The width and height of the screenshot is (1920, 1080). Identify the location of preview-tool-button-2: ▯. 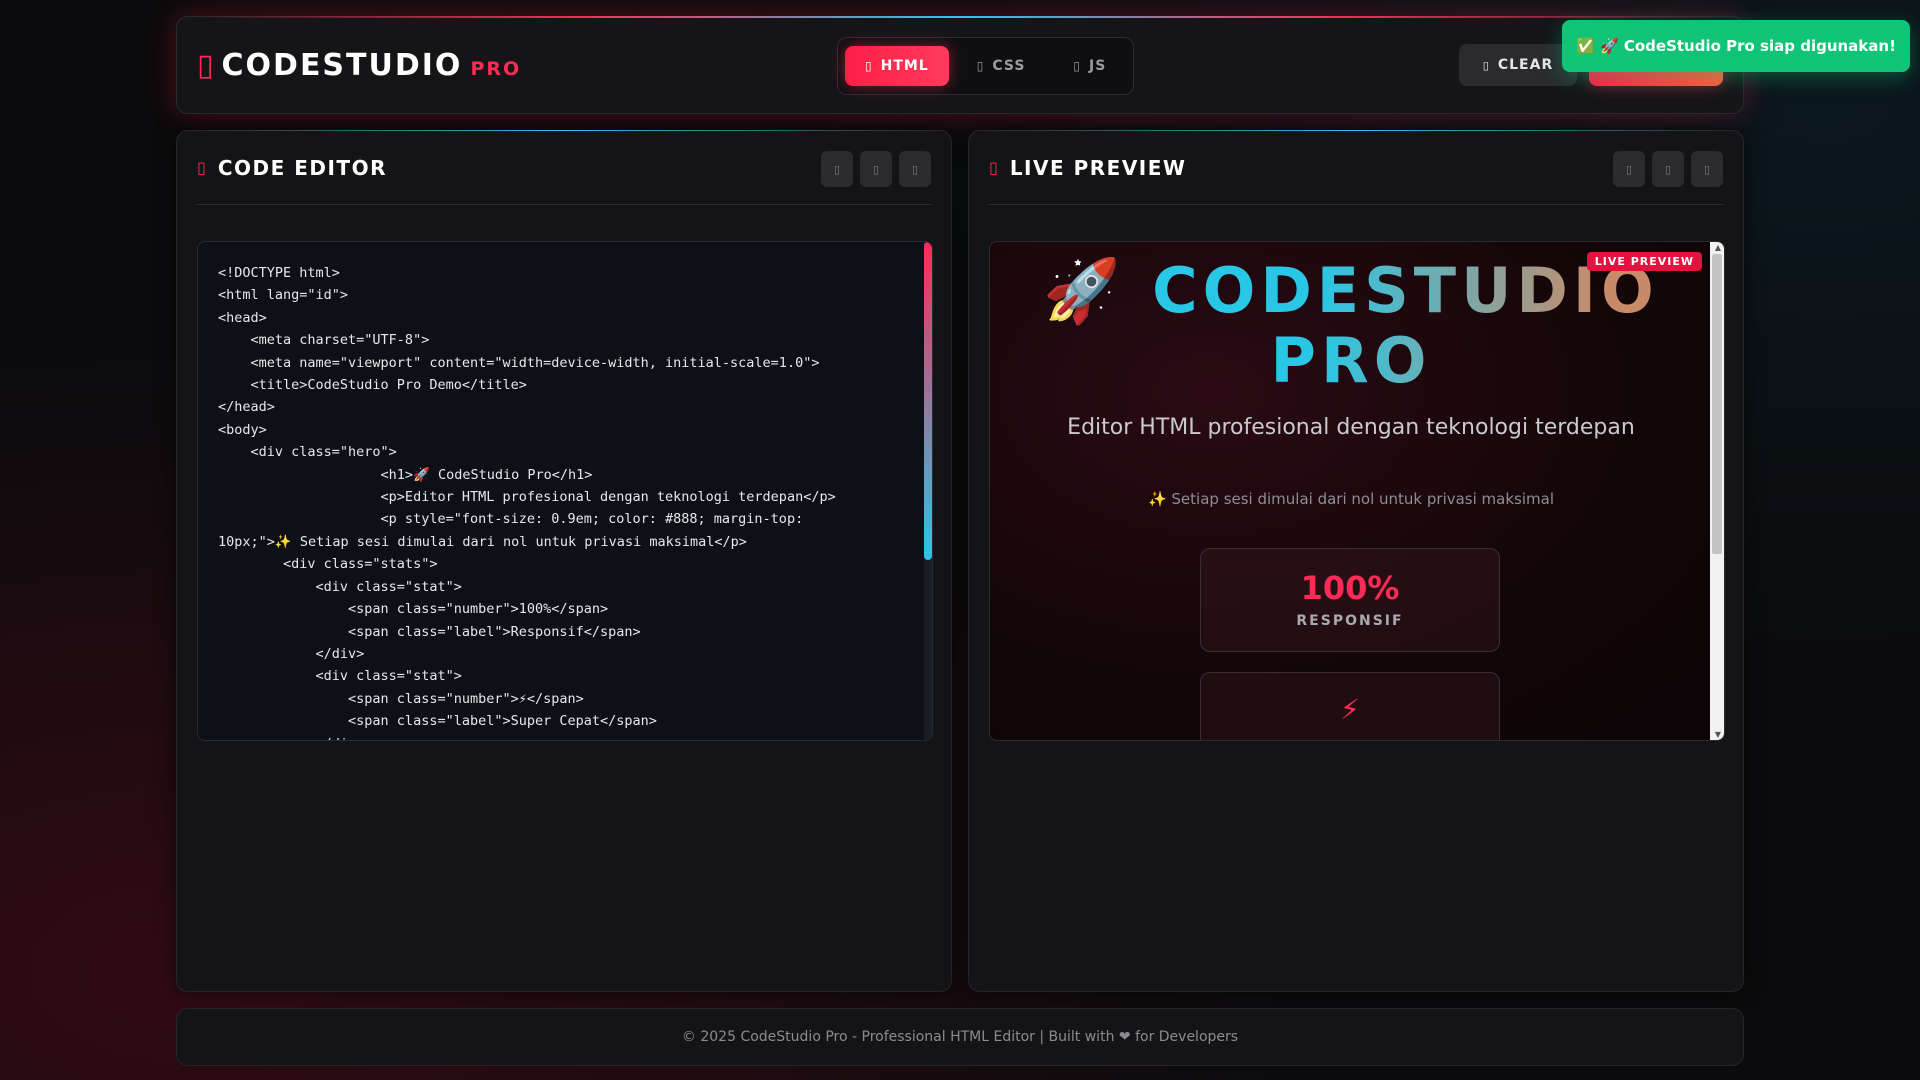
(1668, 169).